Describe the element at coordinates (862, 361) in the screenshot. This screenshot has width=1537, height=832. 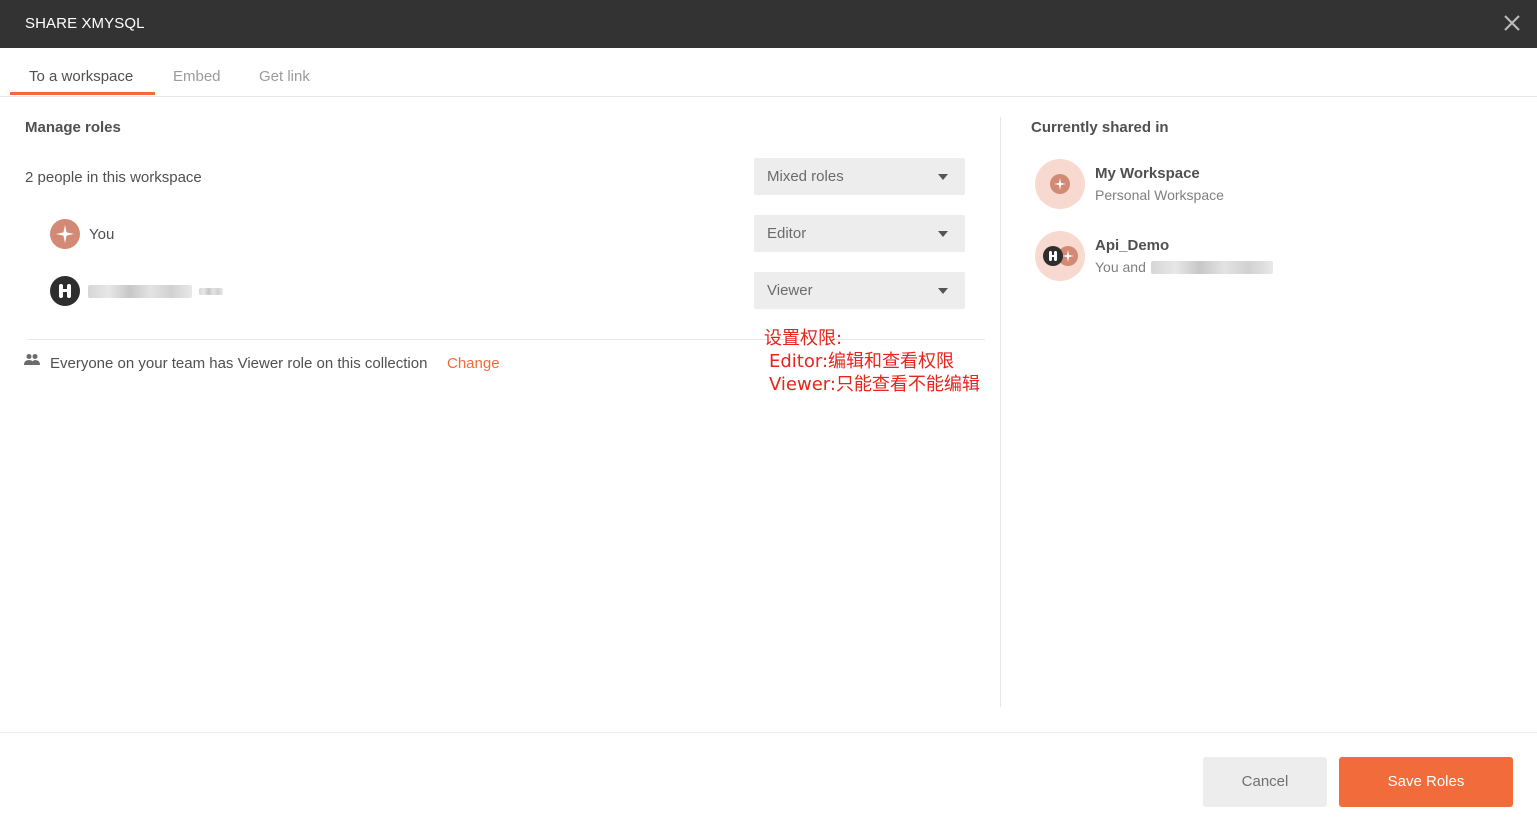
I see `annotation-editor: Editor:编辑和查看权限` at that location.